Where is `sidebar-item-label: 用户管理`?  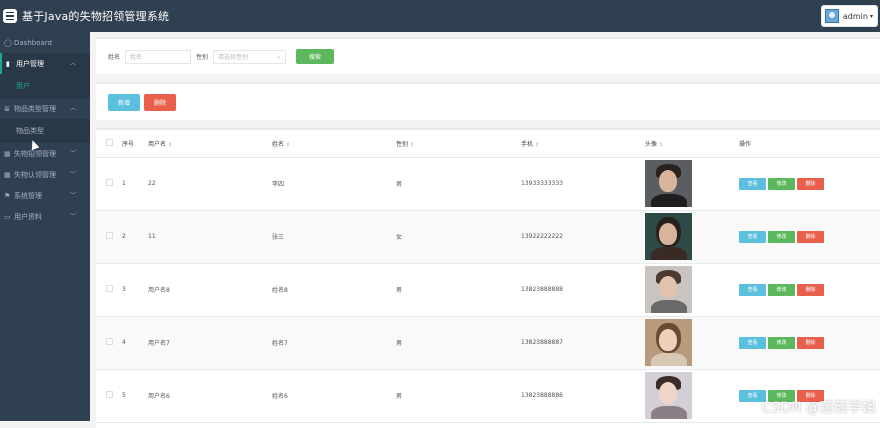 sidebar-item-label: 用户管理 is located at coordinates (30, 63).